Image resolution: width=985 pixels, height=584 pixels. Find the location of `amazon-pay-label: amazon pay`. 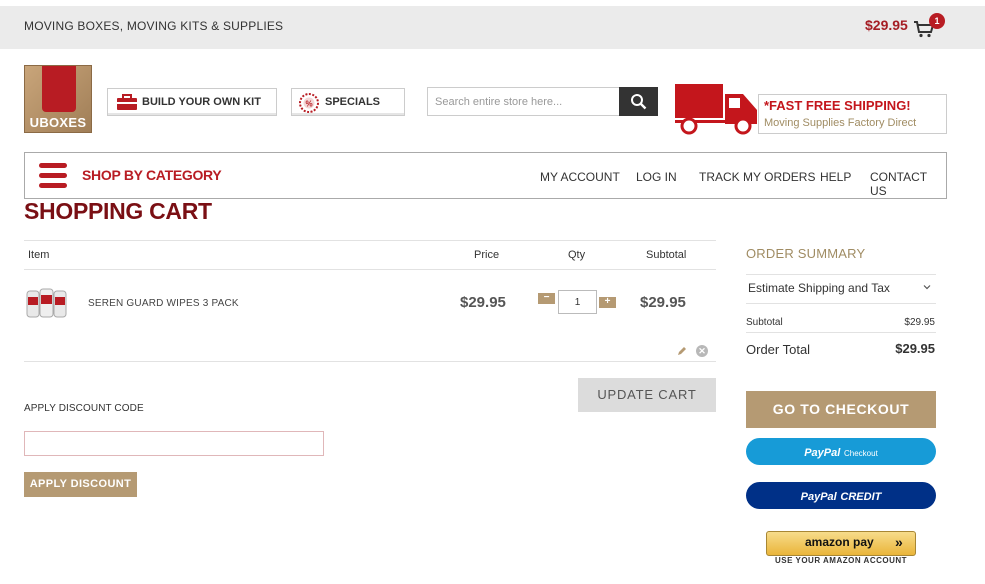

amazon-pay-label: amazon pay is located at coordinates (839, 542).